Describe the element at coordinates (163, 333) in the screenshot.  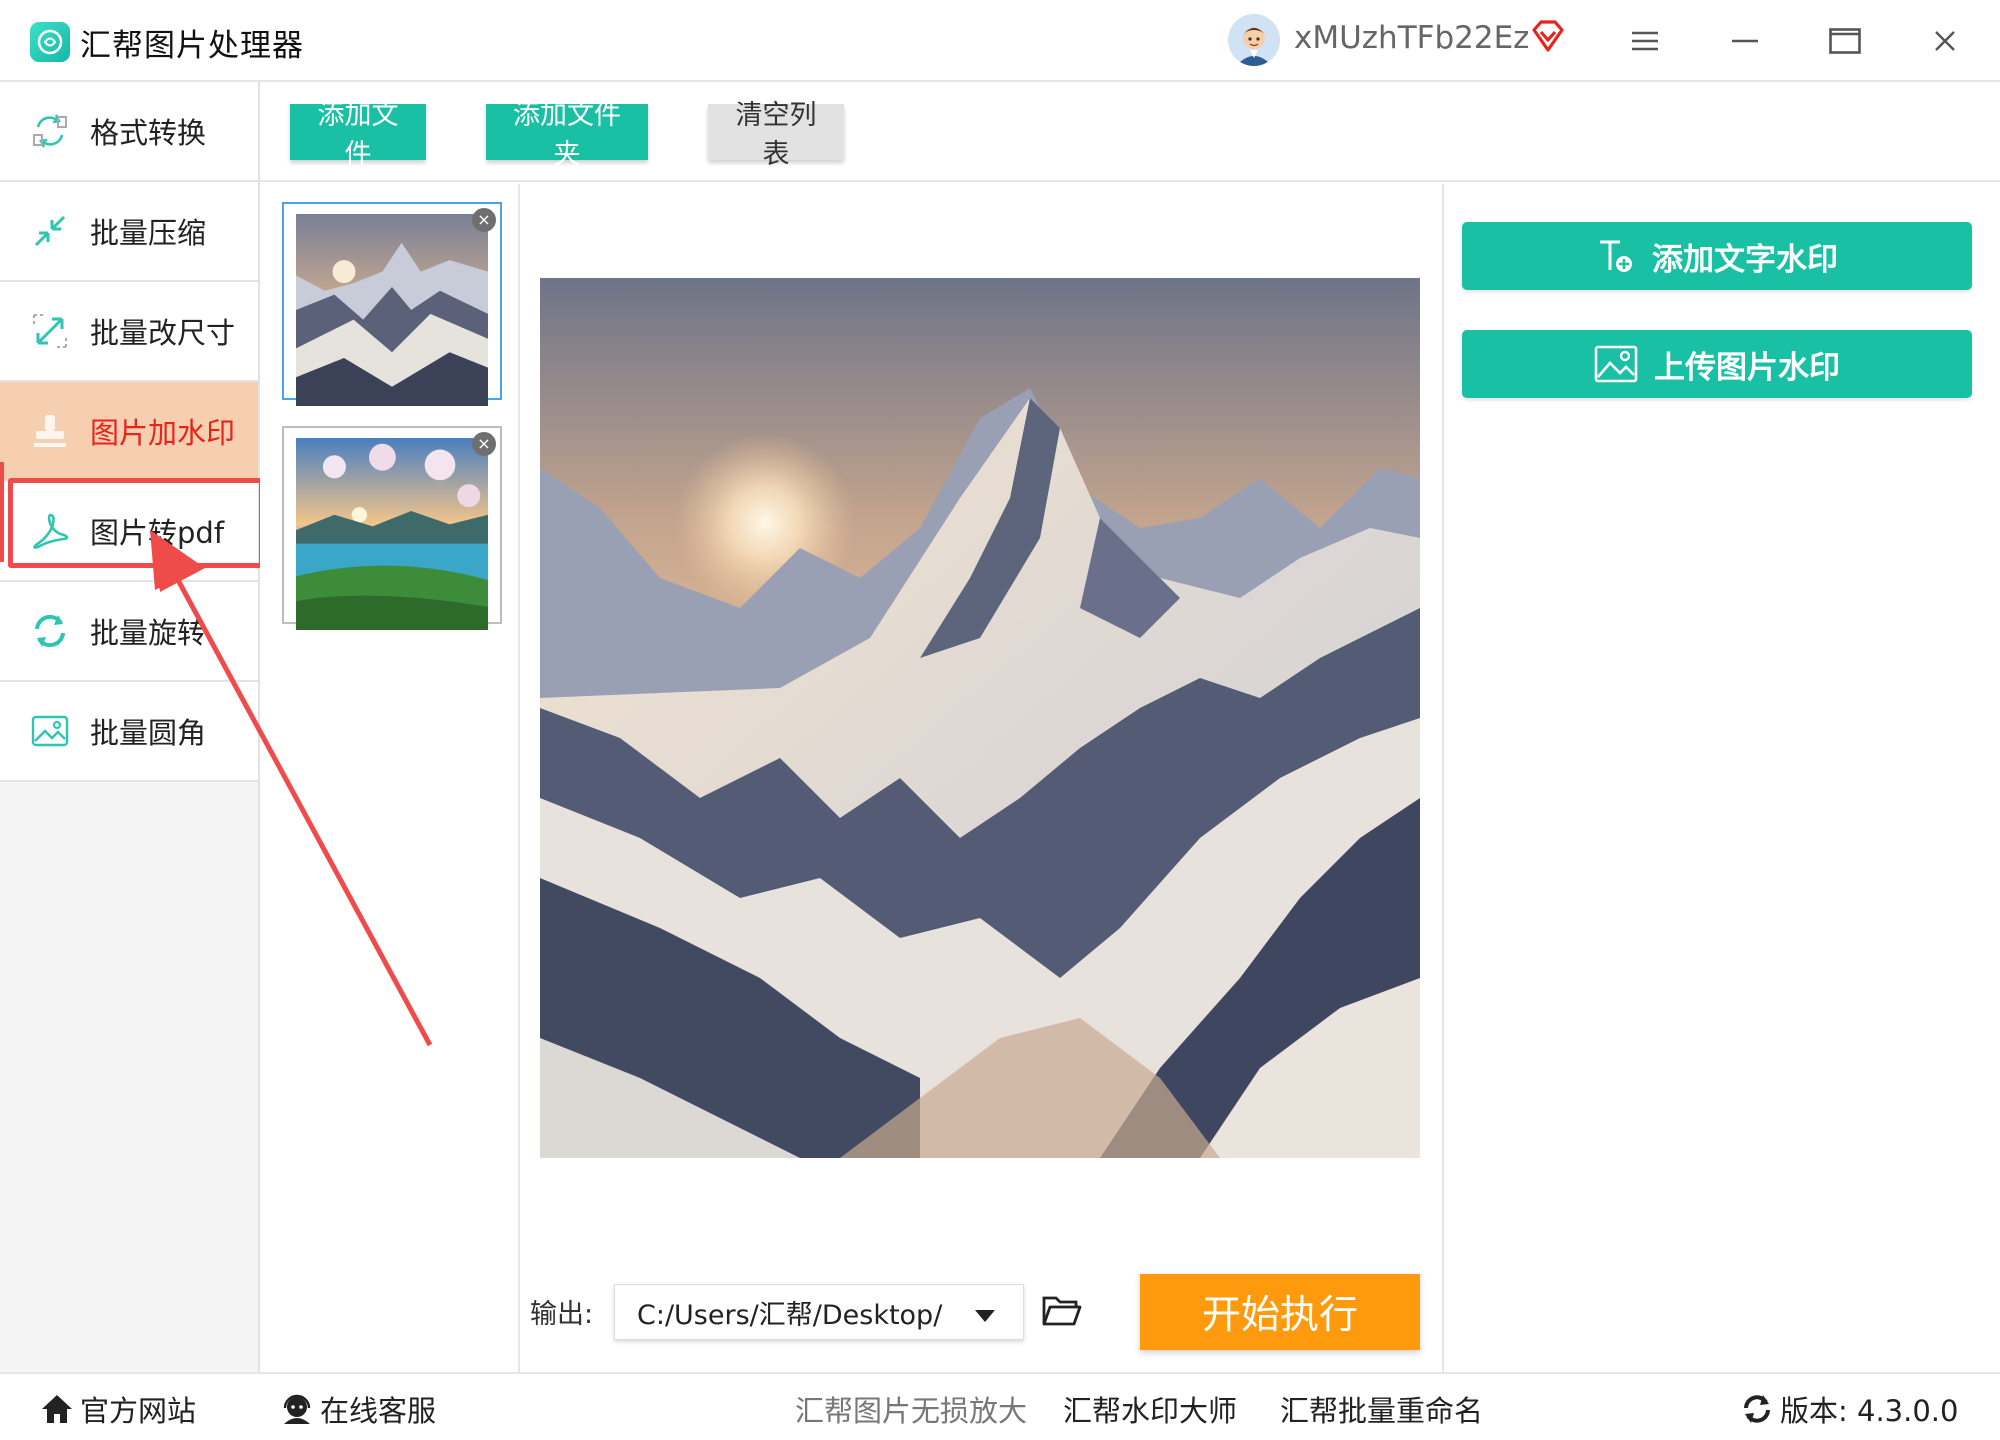
I see `sidebar-item-label: 批量改尺寸` at that location.